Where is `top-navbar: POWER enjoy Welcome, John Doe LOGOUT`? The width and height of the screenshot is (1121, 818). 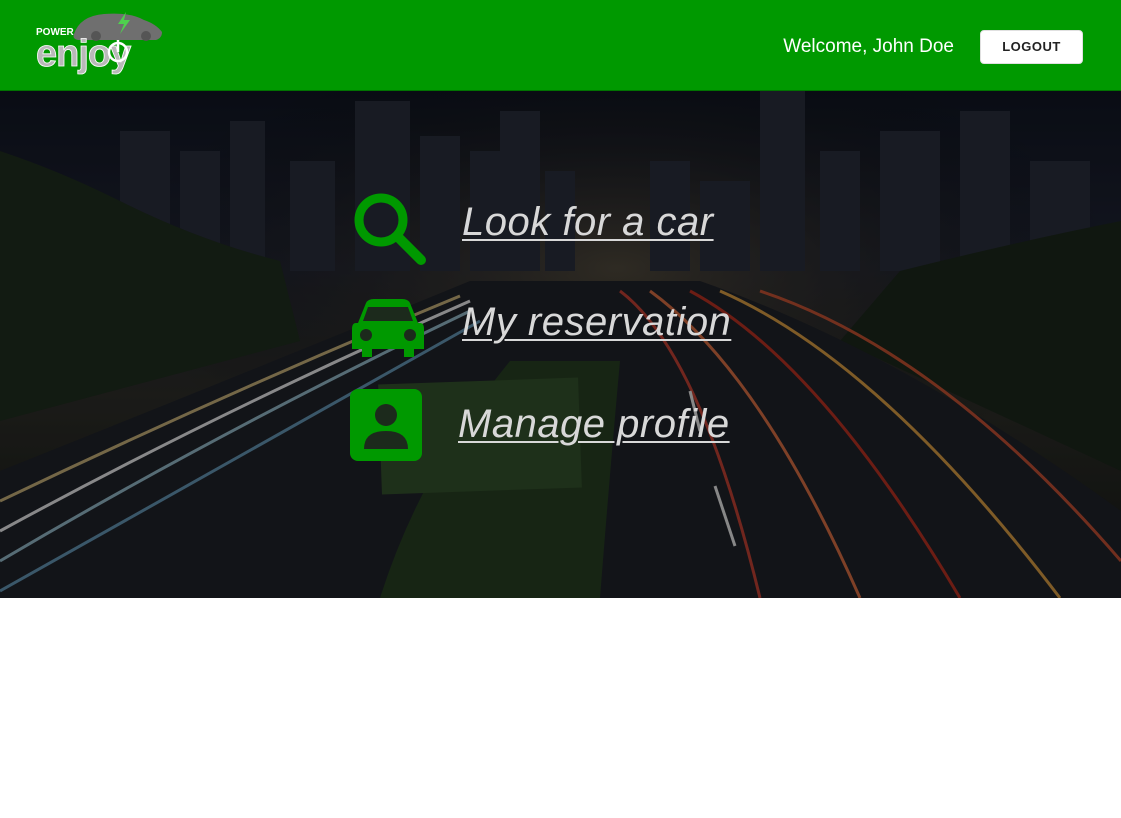
top-navbar: POWER enjoy Welcome, John Doe LOGOUT is located at coordinates (560, 45).